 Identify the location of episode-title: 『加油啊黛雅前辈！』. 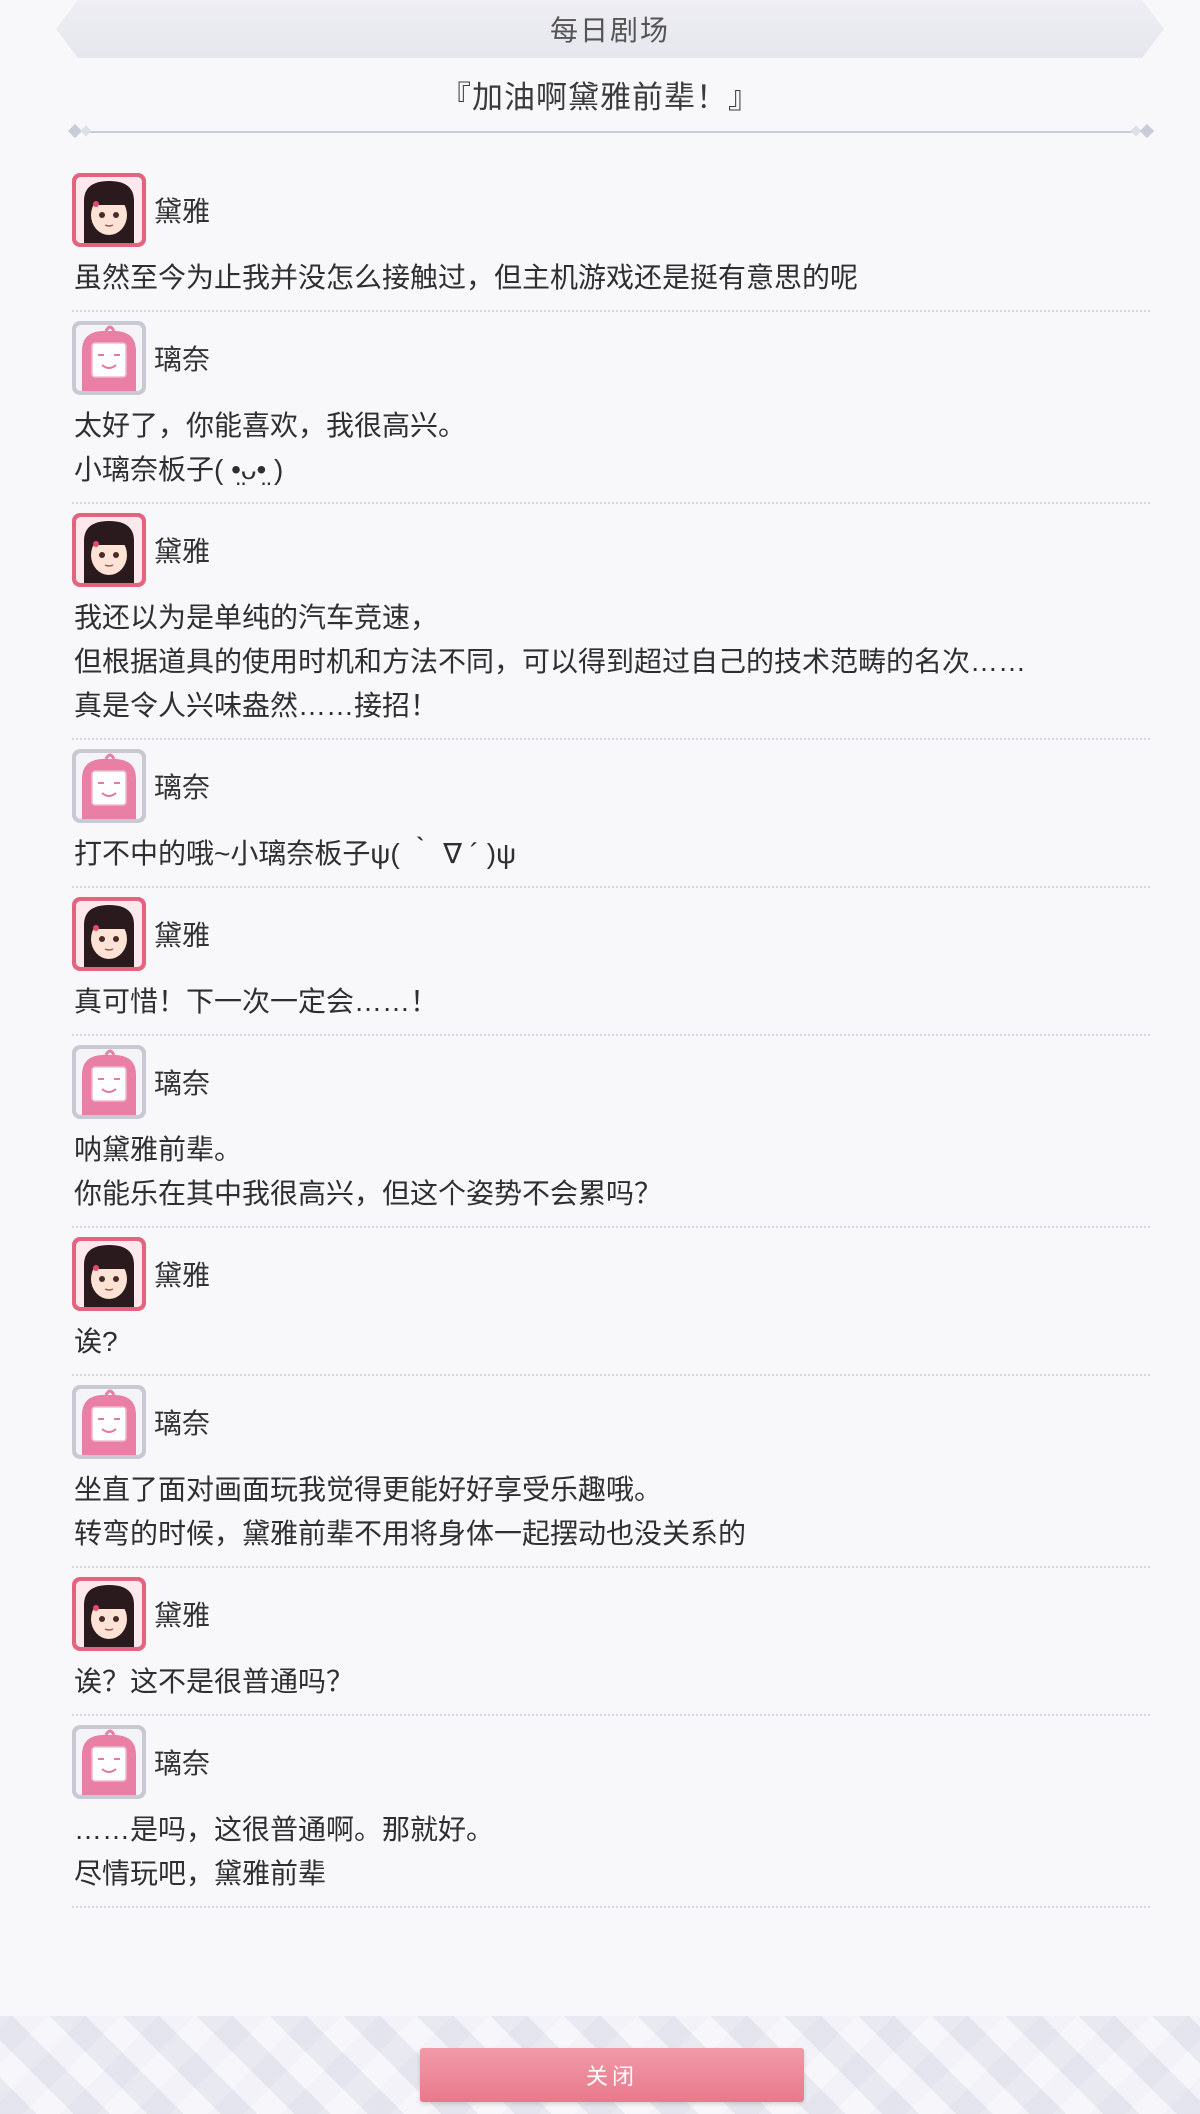
(600, 97).